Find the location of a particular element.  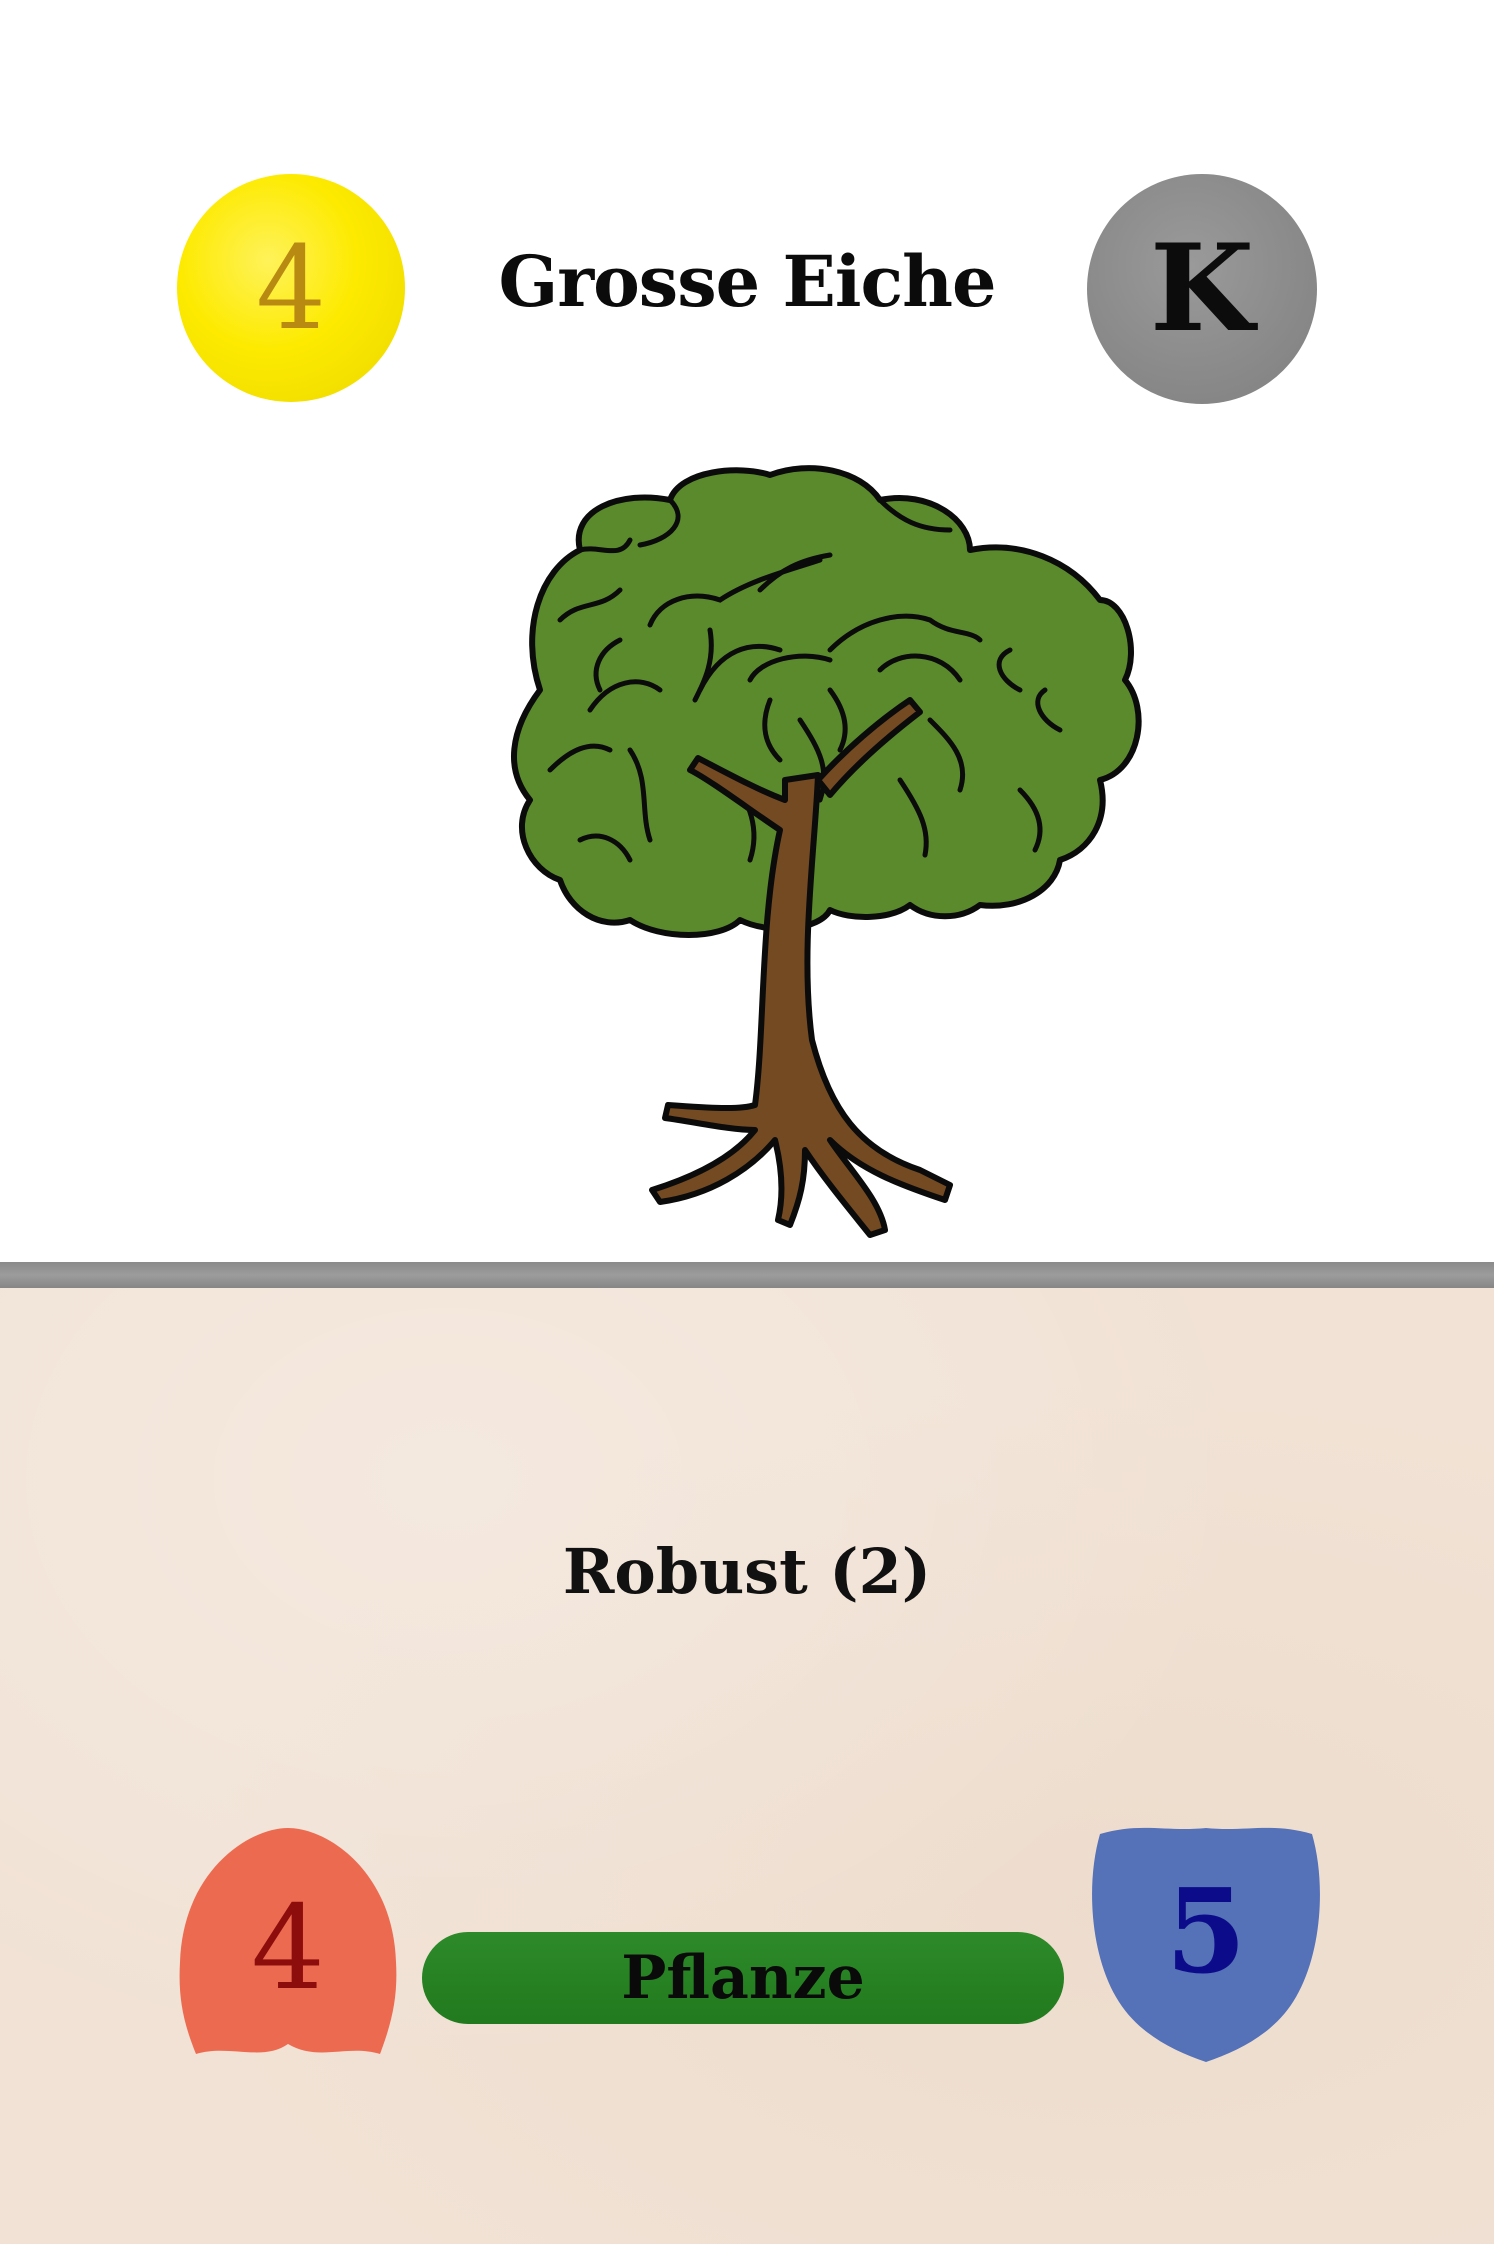

faction-label: Pflanze is located at coordinates (743, 1978).